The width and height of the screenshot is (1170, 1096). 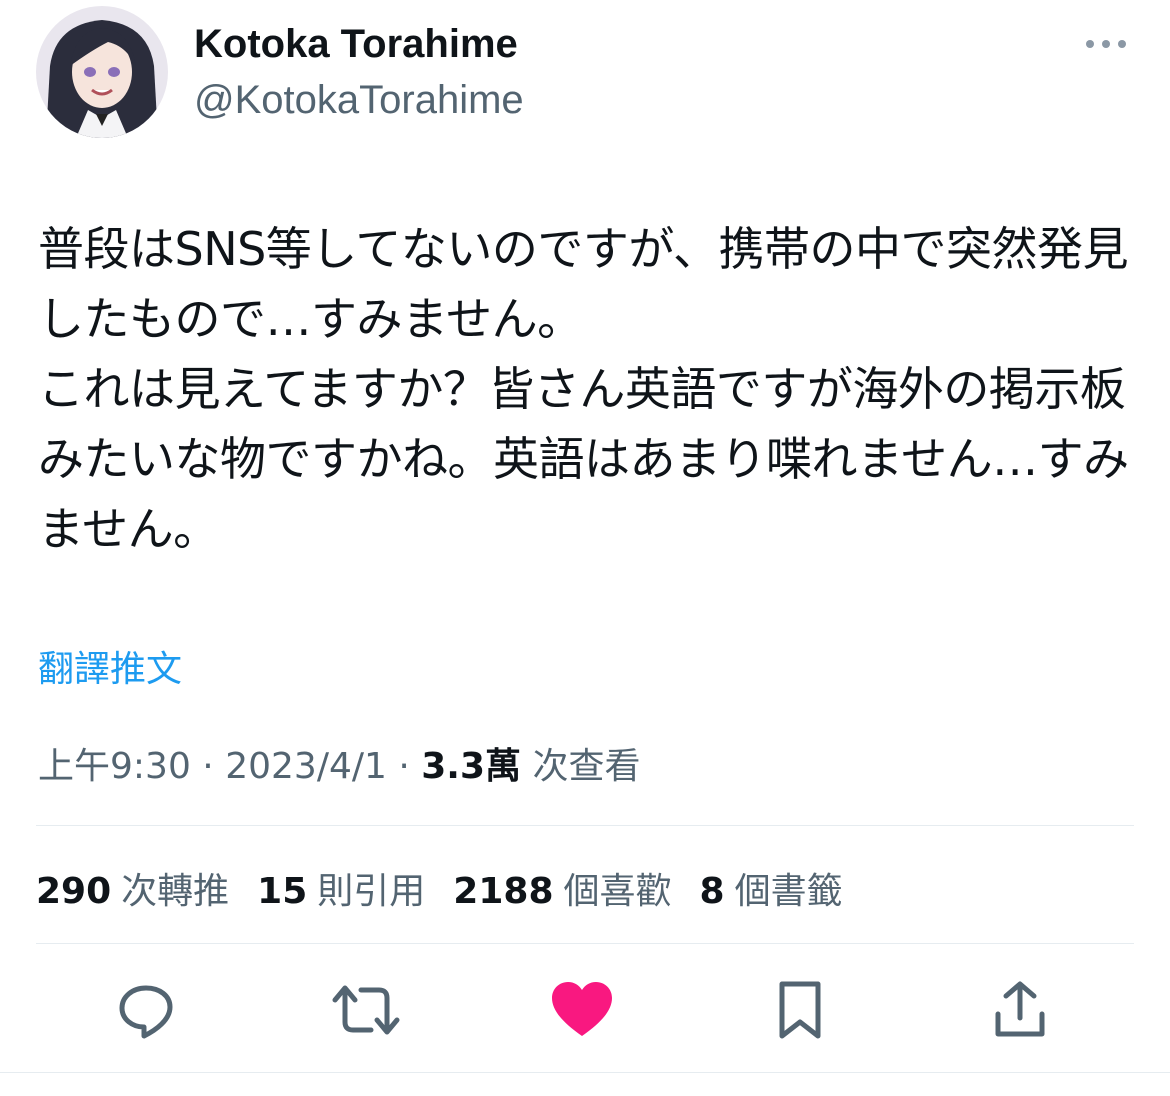 I want to click on tweet-time: 上午9:30, so click(x=114, y=766).